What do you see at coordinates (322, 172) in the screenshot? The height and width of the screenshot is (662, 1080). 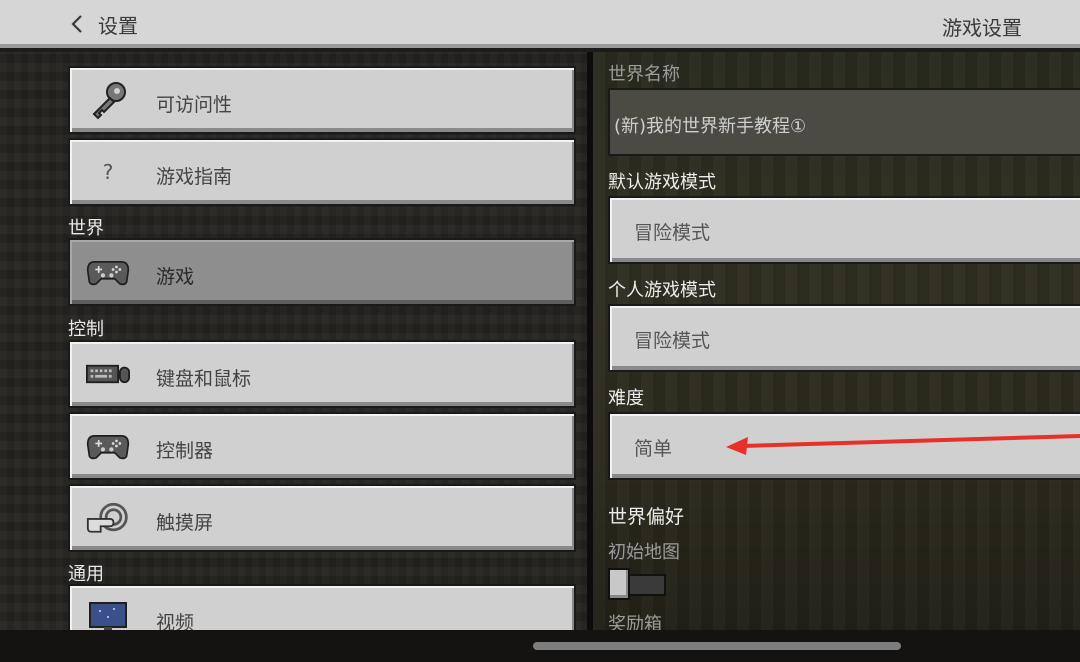 I see `nav-how-to-play: ? 游戏指南` at bounding box center [322, 172].